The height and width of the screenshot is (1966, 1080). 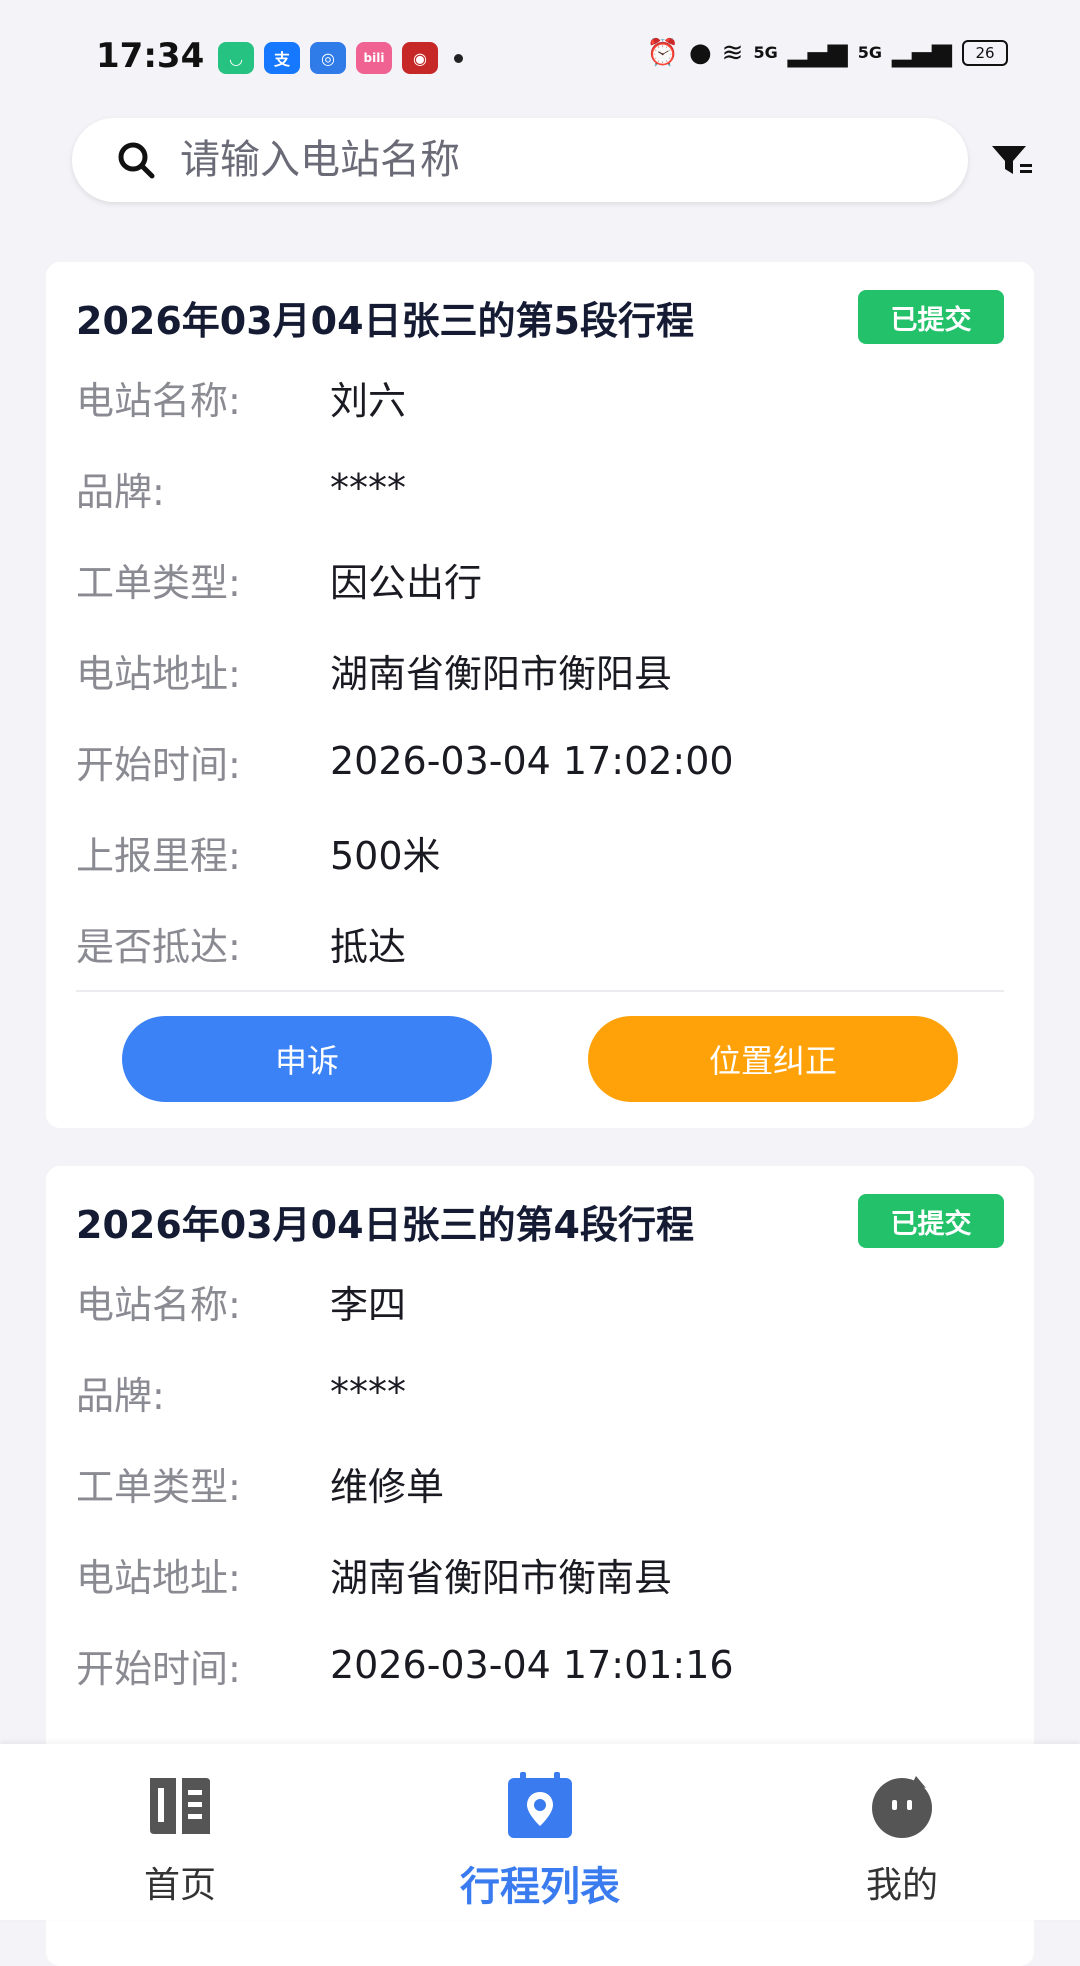 I want to click on wifi-icon: ≋, so click(x=732, y=53).